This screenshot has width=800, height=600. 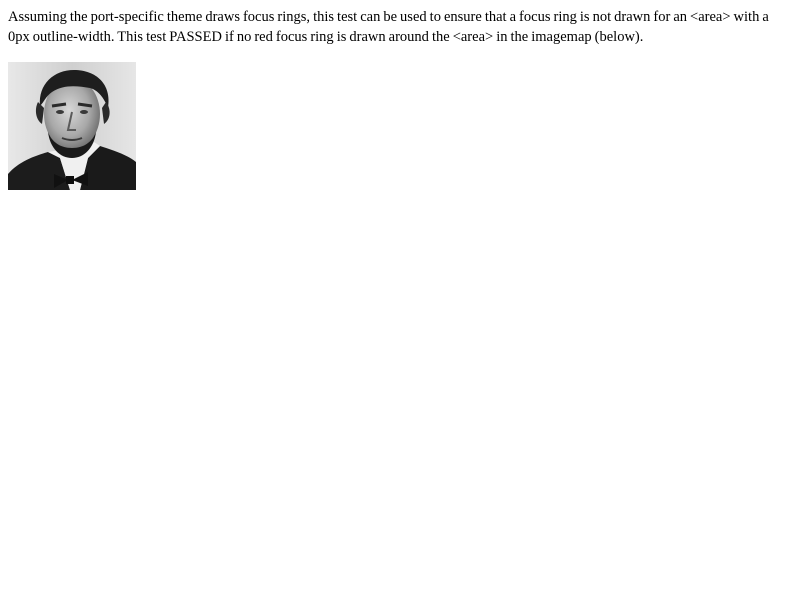 I want to click on imagemap-area-link, so click(x=72, y=126).